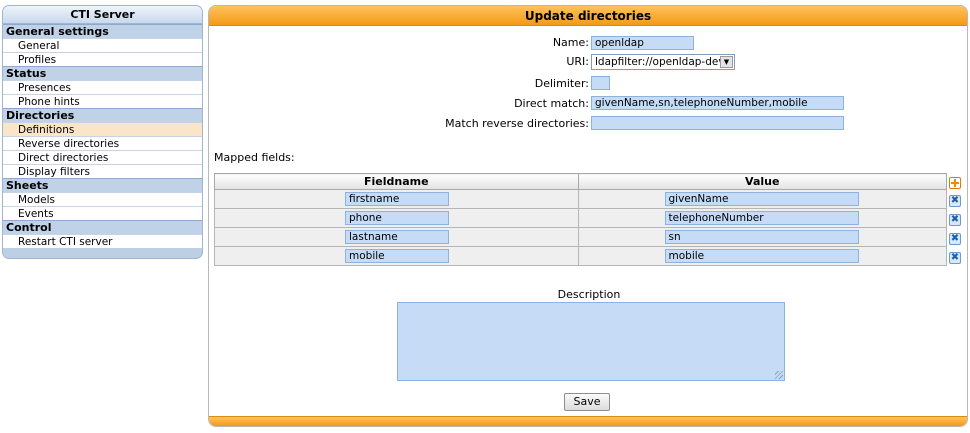 The width and height of the screenshot is (970, 433). Describe the element at coordinates (581, 256) in the screenshot. I see `table-row: mobile mobile` at that location.